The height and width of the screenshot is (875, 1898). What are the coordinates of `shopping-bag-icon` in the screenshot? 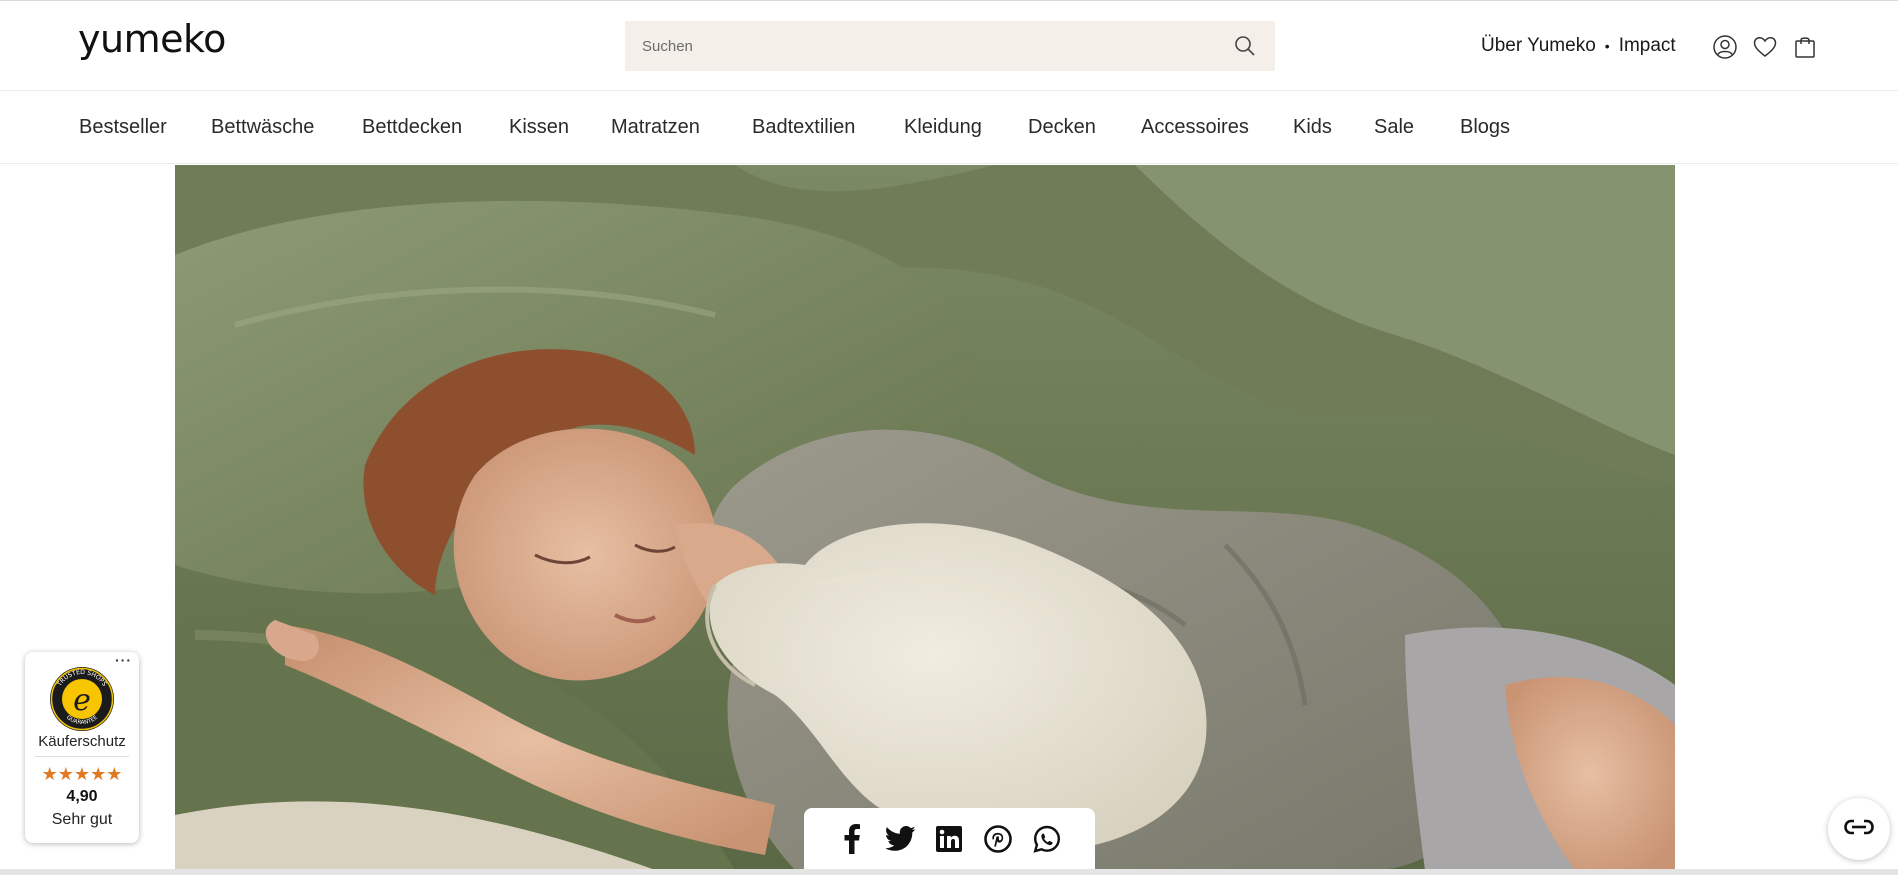 It's located at (1805, 47).